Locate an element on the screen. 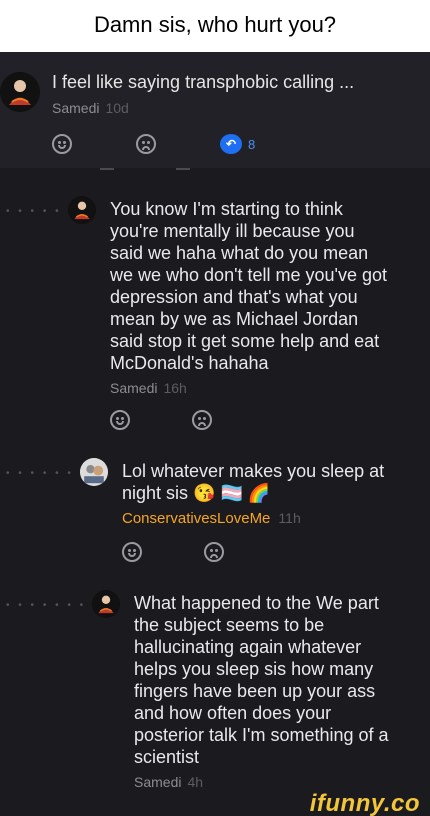 Image resolution: width=430 pixels, height=816 pixels. comment-line: McDonald's hahaha is located at coordinates (189, 363).